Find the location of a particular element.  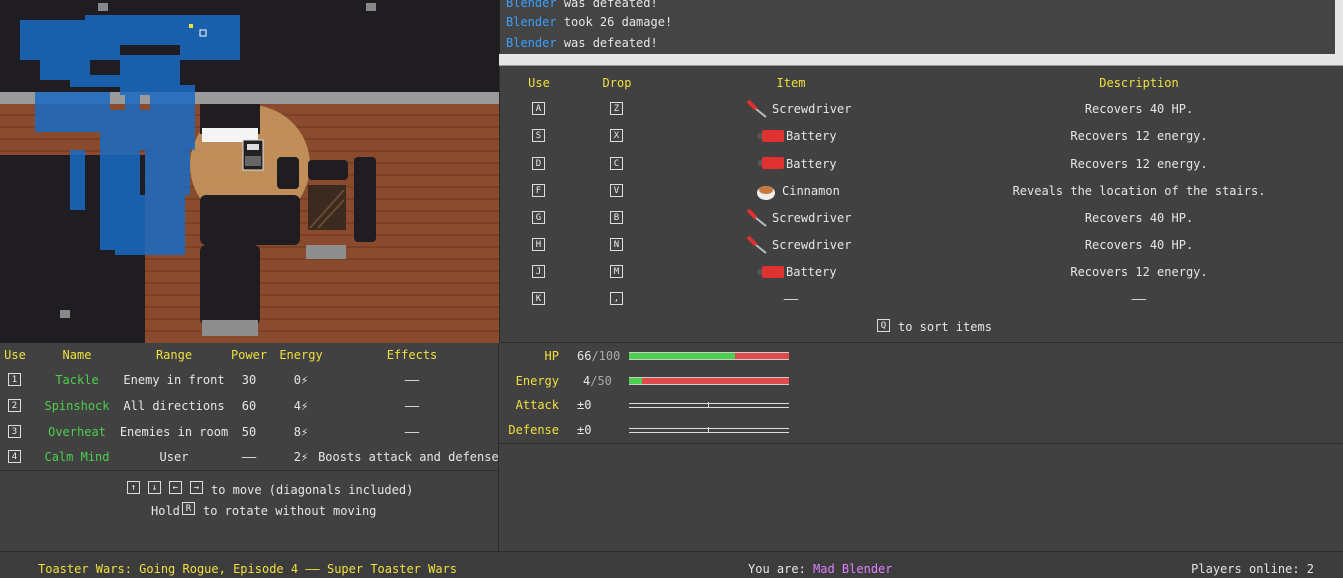

item-name: —— is located at coordinates (791, 299).